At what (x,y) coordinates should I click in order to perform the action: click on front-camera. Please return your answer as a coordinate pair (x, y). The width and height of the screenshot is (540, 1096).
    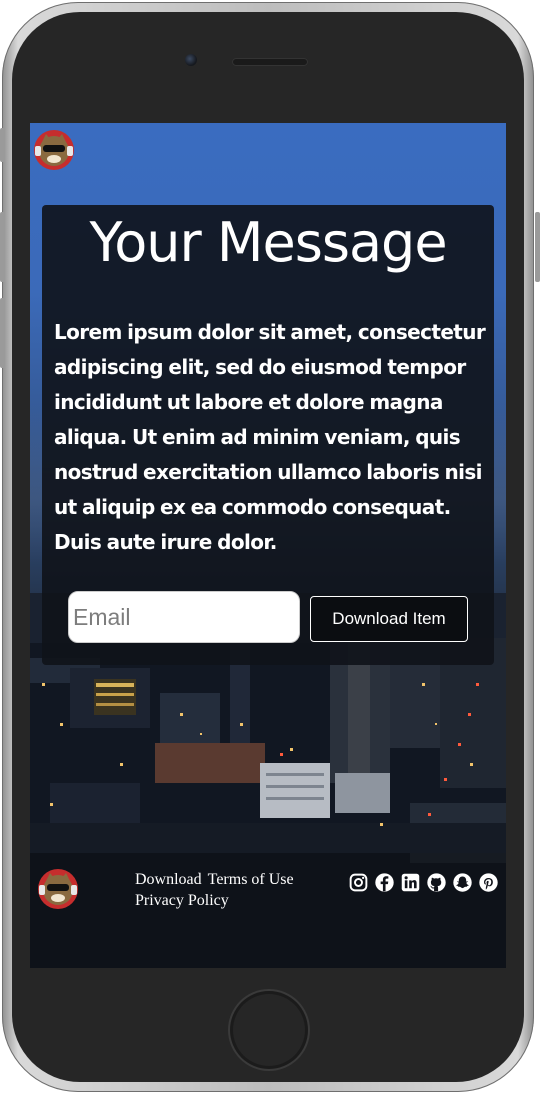
    Looking at the image, I should click on (191, 60).